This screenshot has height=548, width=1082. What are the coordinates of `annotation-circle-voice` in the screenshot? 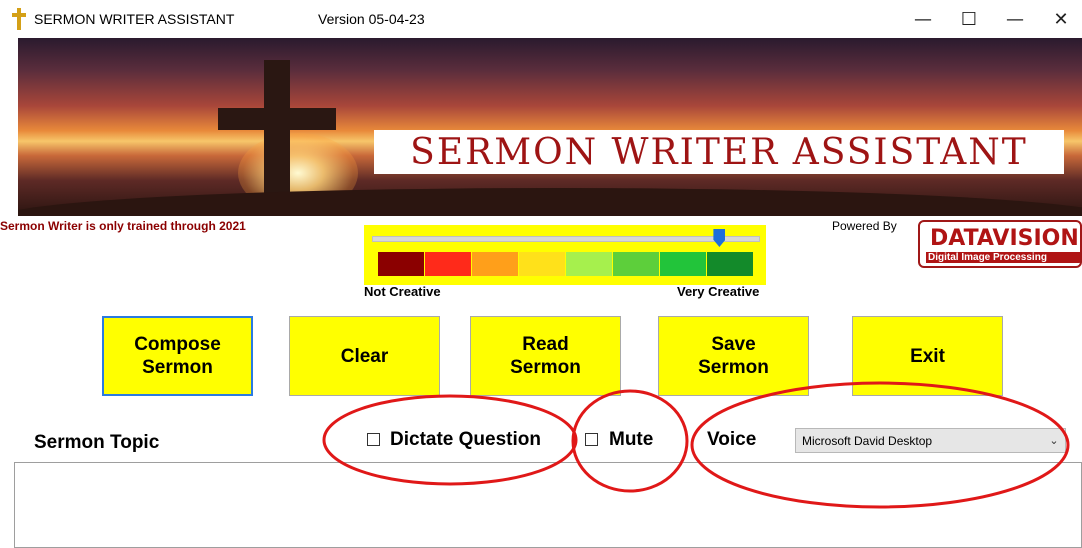 It's located at (880, 445).